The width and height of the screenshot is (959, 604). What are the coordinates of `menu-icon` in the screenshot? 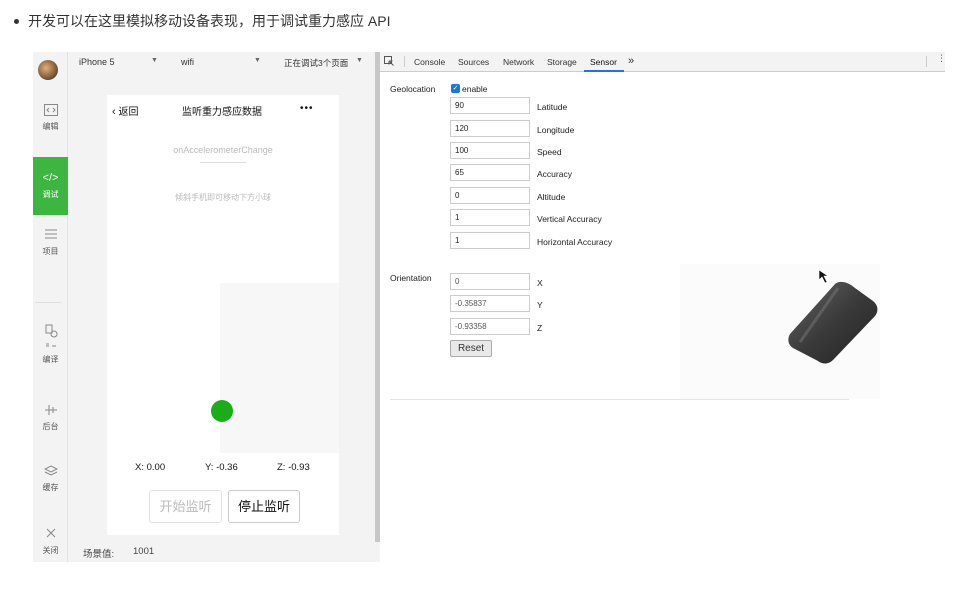 It's located at (50, 235).